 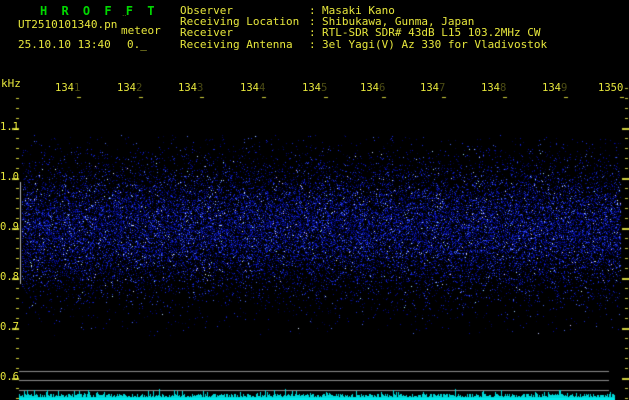 What do you see at coordinates (141, 30) in the screenshot?
I see `observation-type-label: meteor` at bounding box center [141, 30].